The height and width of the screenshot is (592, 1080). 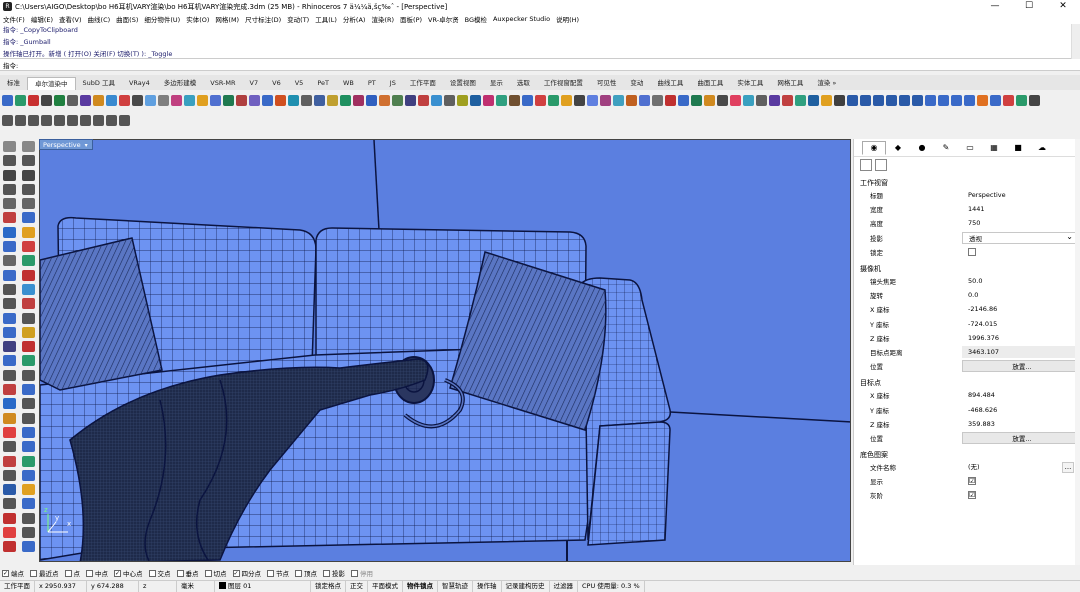 I want to click on osnap-option: 点, so click(x=72, y=573).